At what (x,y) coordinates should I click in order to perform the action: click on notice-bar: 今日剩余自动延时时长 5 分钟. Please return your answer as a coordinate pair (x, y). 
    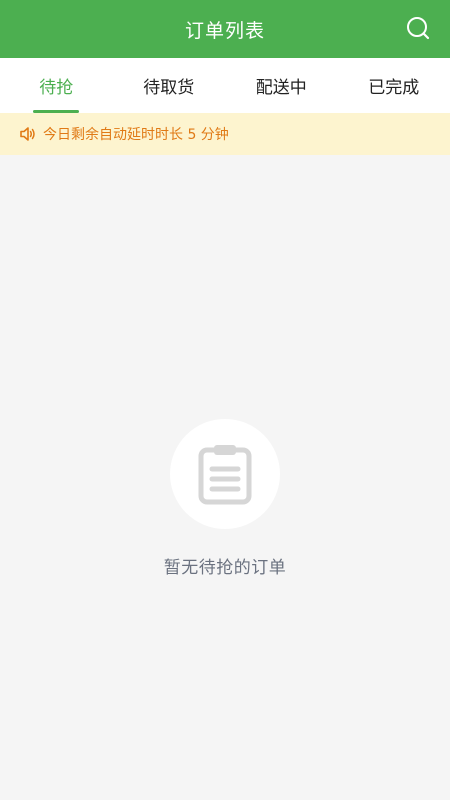
    Looking at the image, I should click on (225, 134).